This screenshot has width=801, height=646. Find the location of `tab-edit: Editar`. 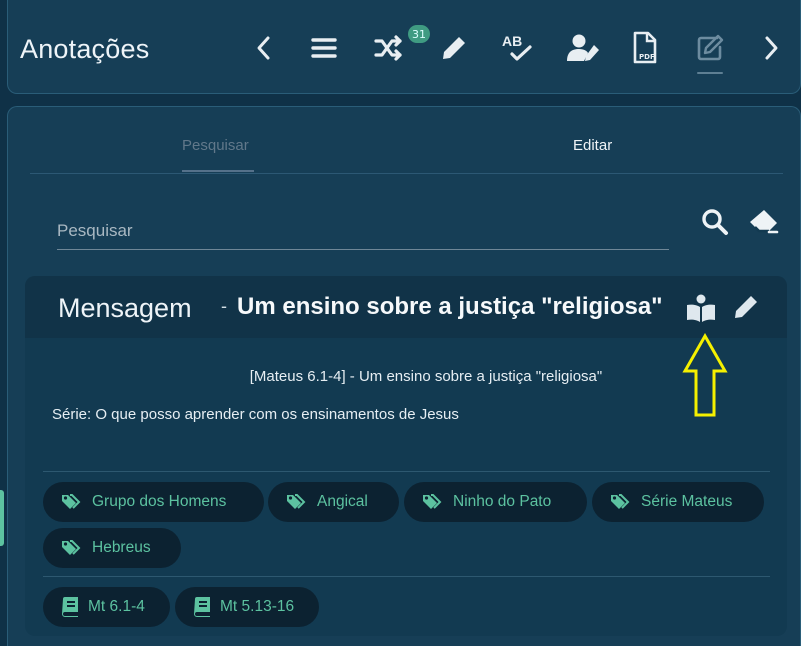

tab-edit: Editar is located at coordinates (592, 145).